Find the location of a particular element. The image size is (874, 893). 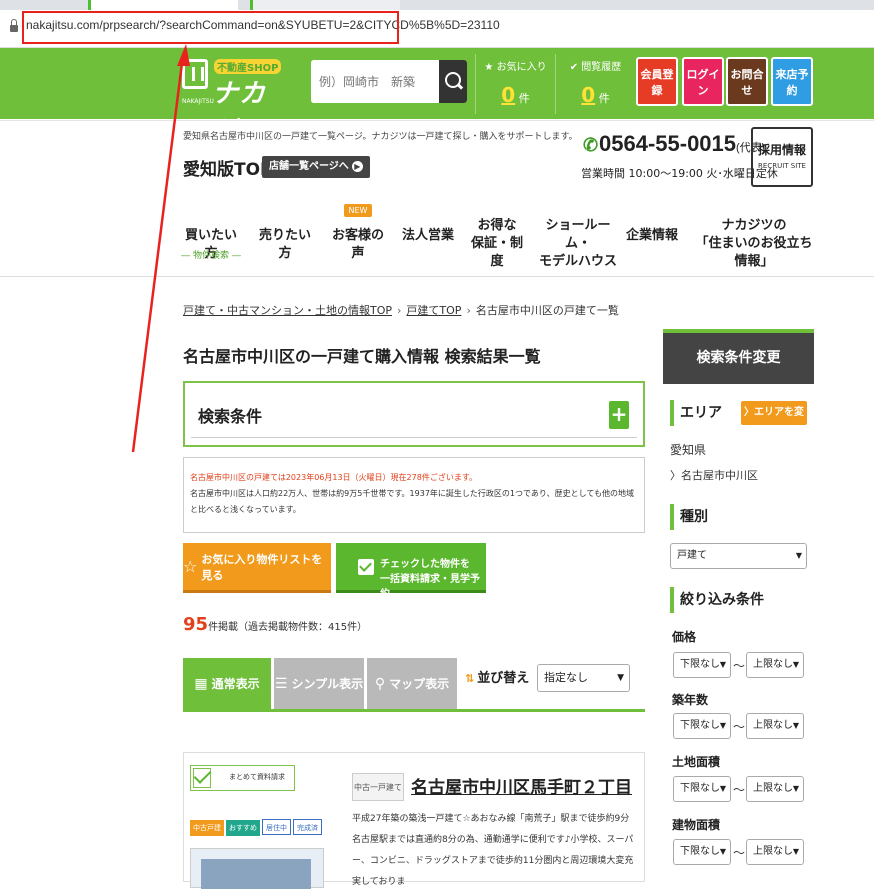

badge-used-house: 中古戸建 is located at coordinates (207, 828).